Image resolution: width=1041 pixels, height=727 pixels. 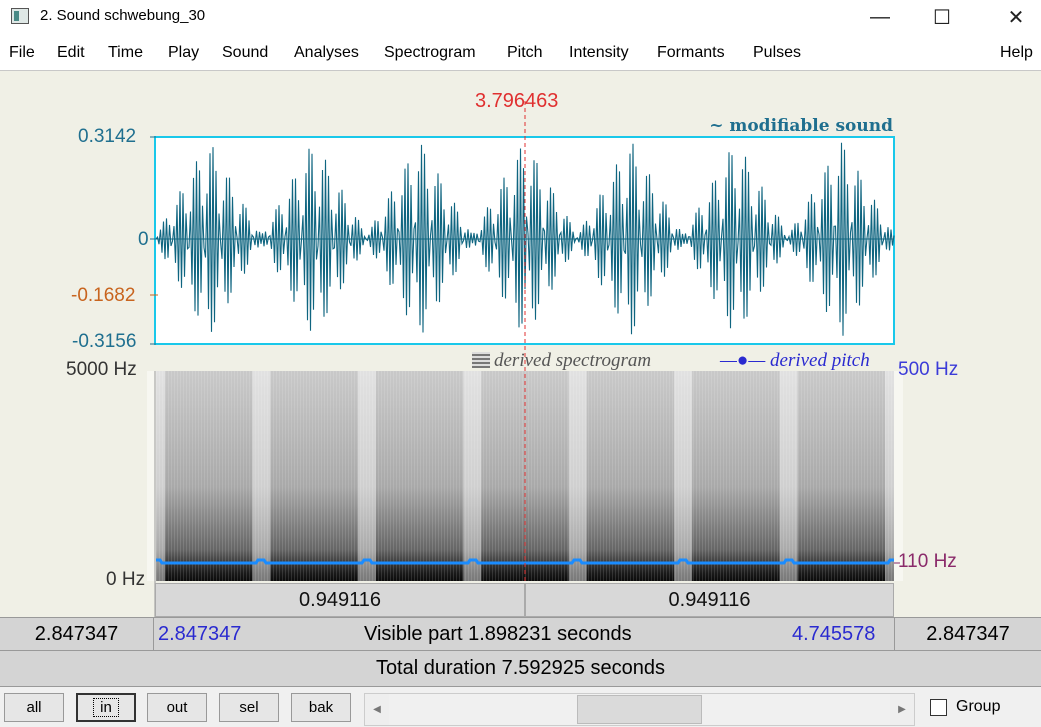 I want to click on visible-end-time: 4.745578, so click(x=834, y=633).